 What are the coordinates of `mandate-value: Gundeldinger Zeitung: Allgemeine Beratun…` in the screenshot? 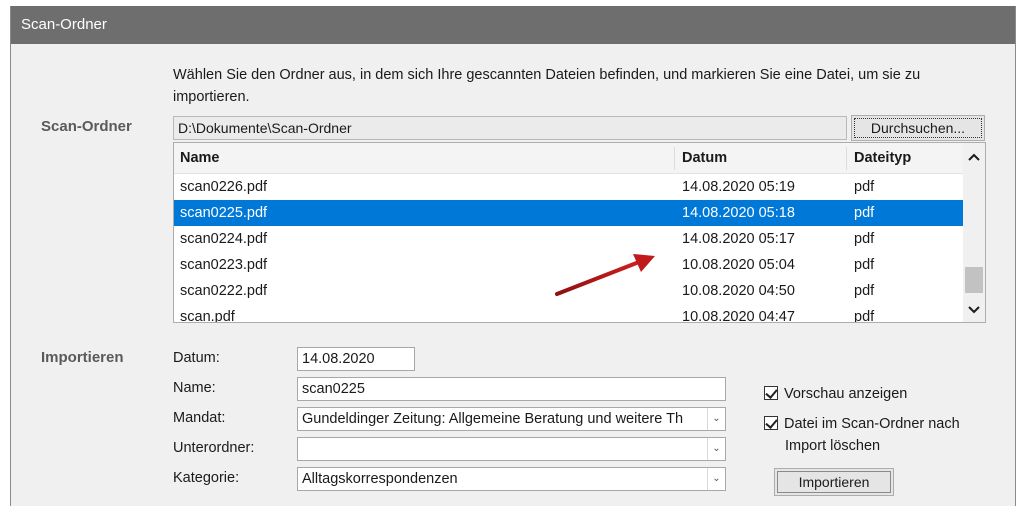 It's located at (493, 419).